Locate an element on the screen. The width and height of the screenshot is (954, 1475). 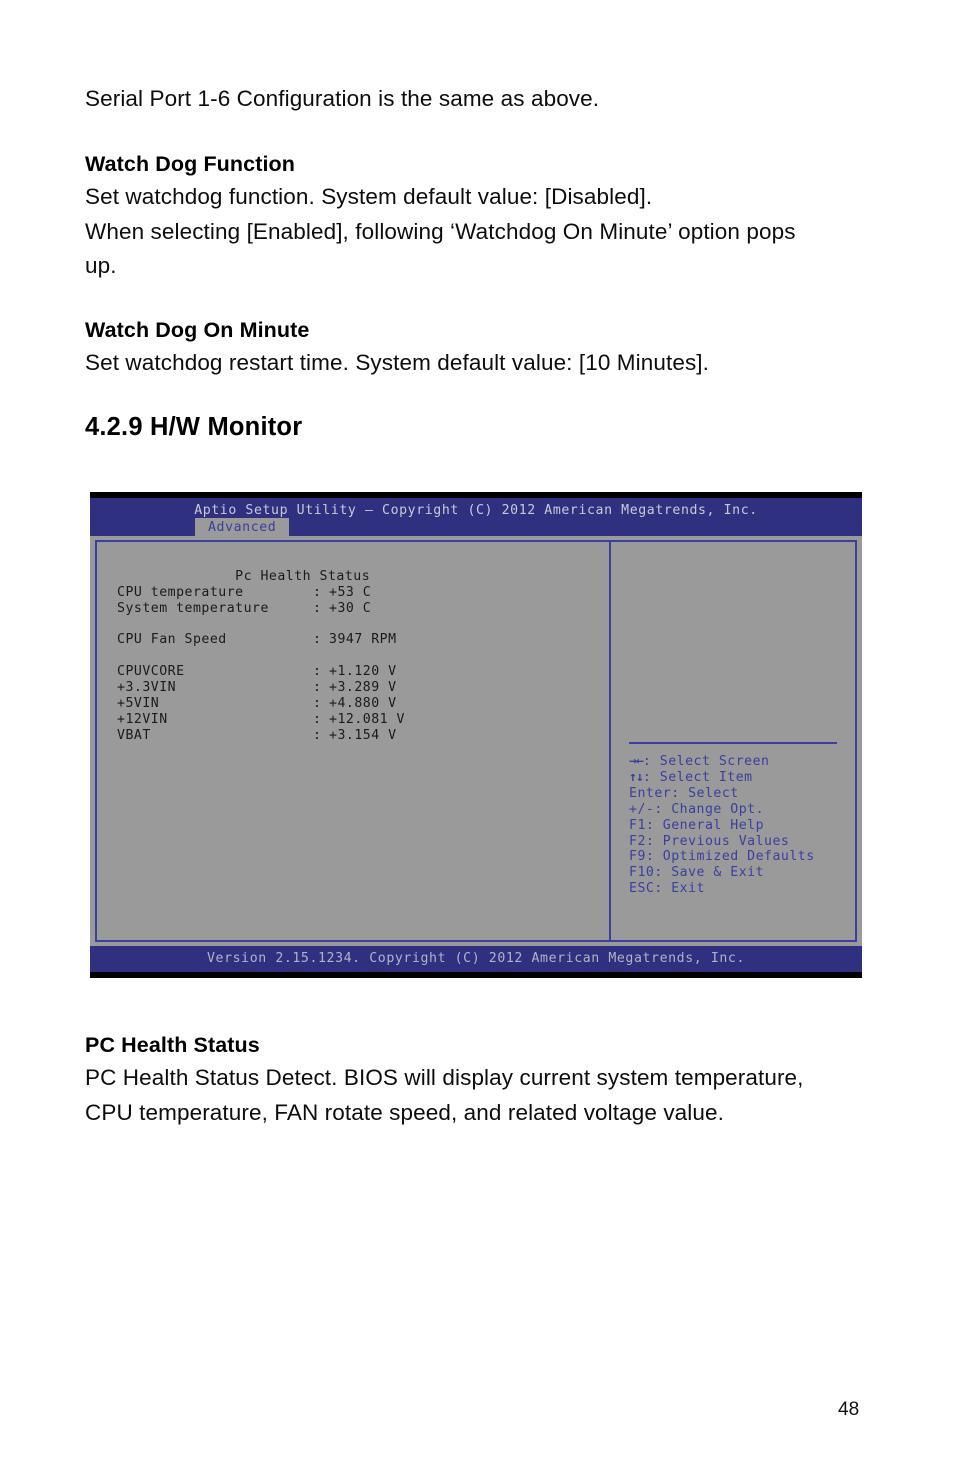
hw-monitor-value: +4.880 V is located at coordinates (363, 704).